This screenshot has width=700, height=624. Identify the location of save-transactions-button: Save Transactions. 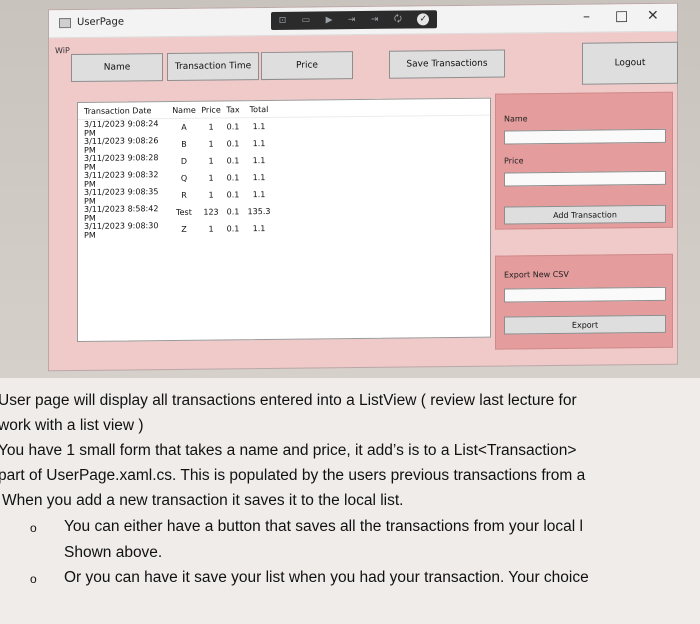
(447, 64).